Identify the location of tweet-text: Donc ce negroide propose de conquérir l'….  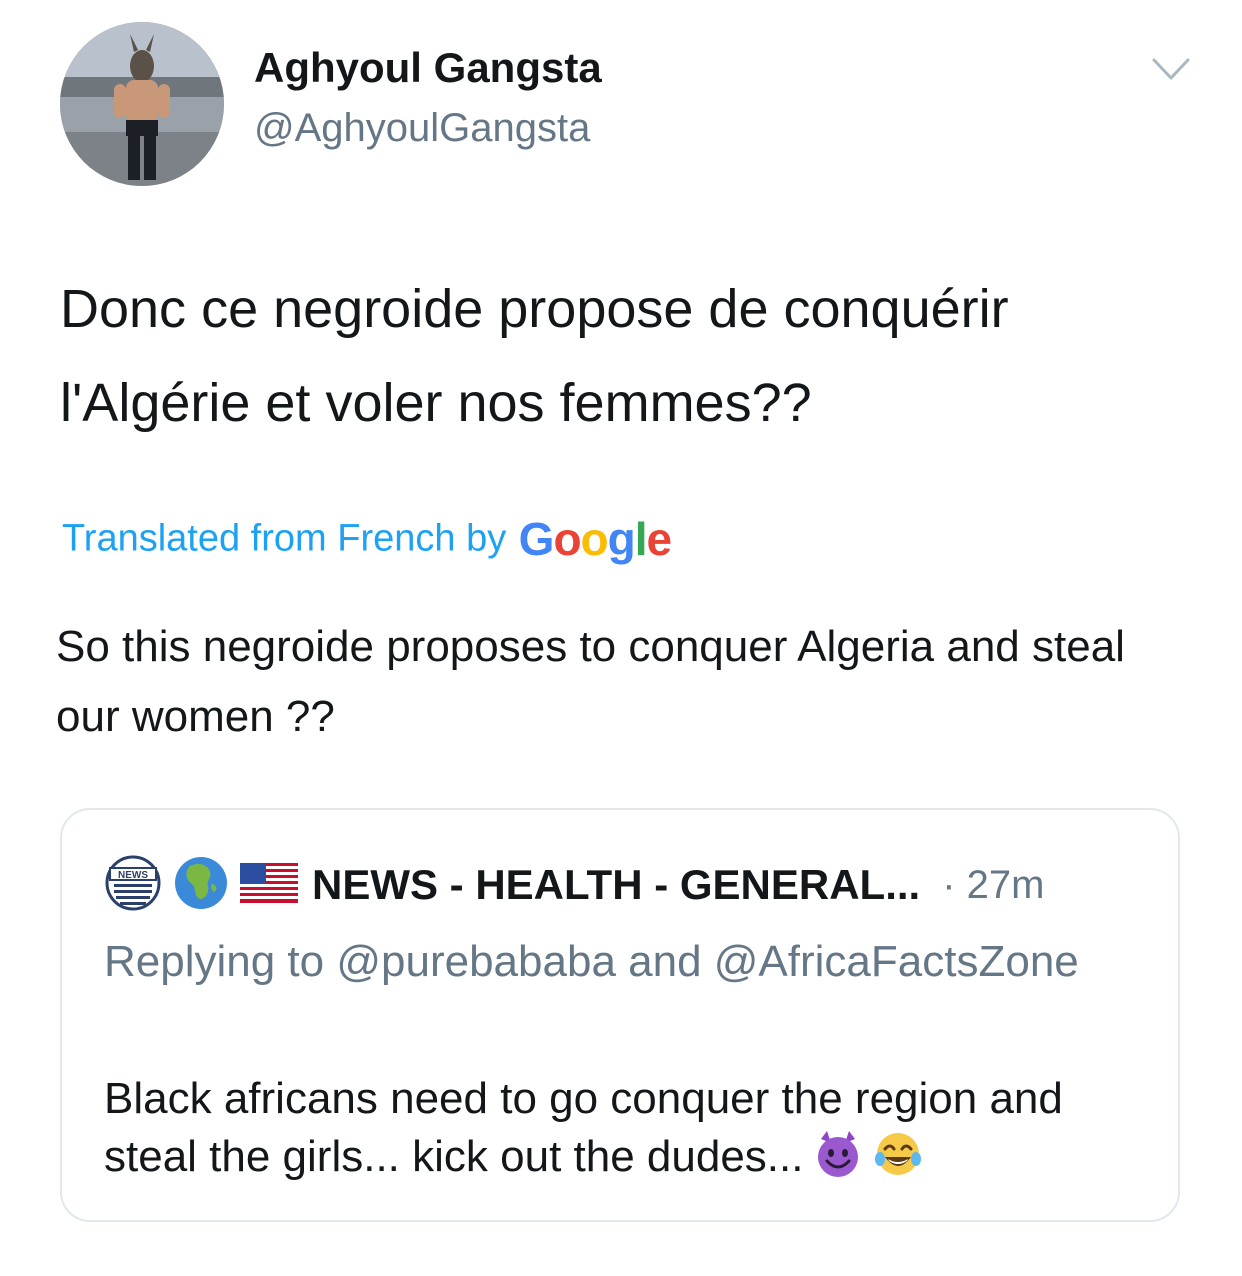
(534, 356).